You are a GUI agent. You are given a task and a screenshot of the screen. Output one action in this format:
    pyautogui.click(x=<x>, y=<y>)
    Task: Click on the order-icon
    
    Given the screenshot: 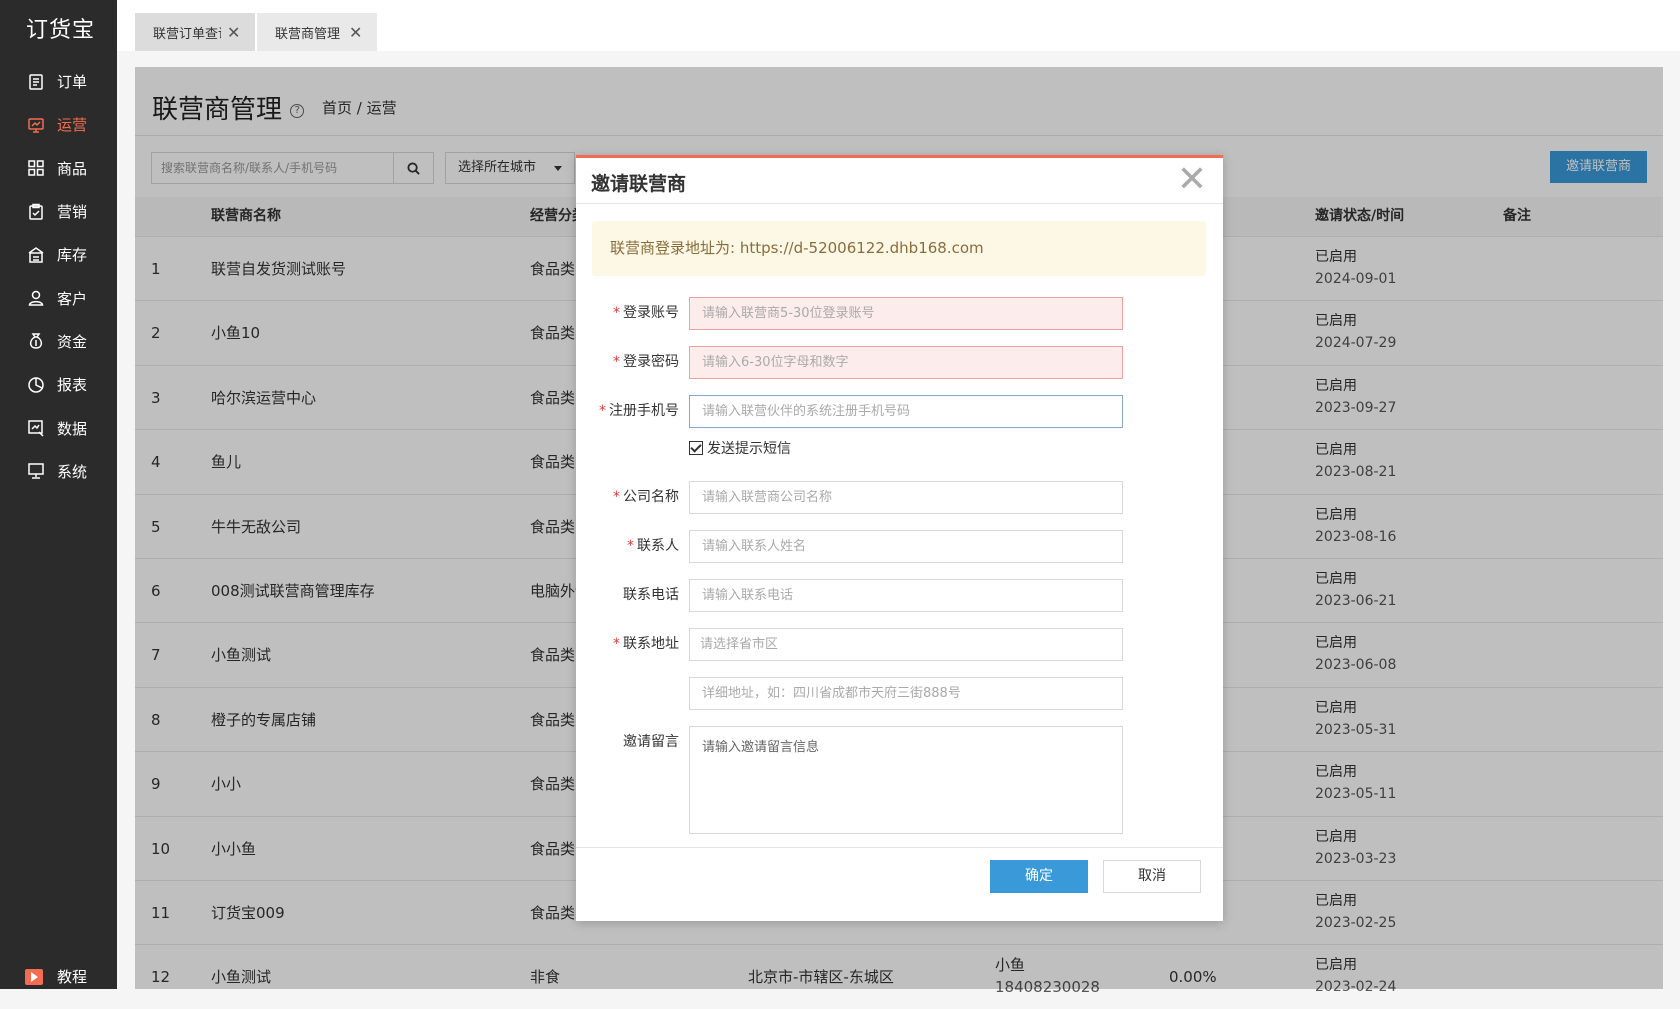 What is the action you would take?
    pyautogui.click(x=36, y=81)
    